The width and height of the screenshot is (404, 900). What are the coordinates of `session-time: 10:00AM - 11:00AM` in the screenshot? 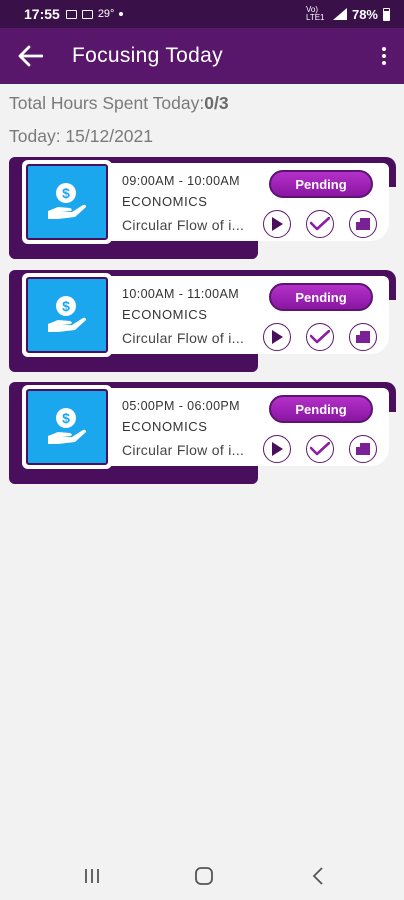 It's located at (181, 294).